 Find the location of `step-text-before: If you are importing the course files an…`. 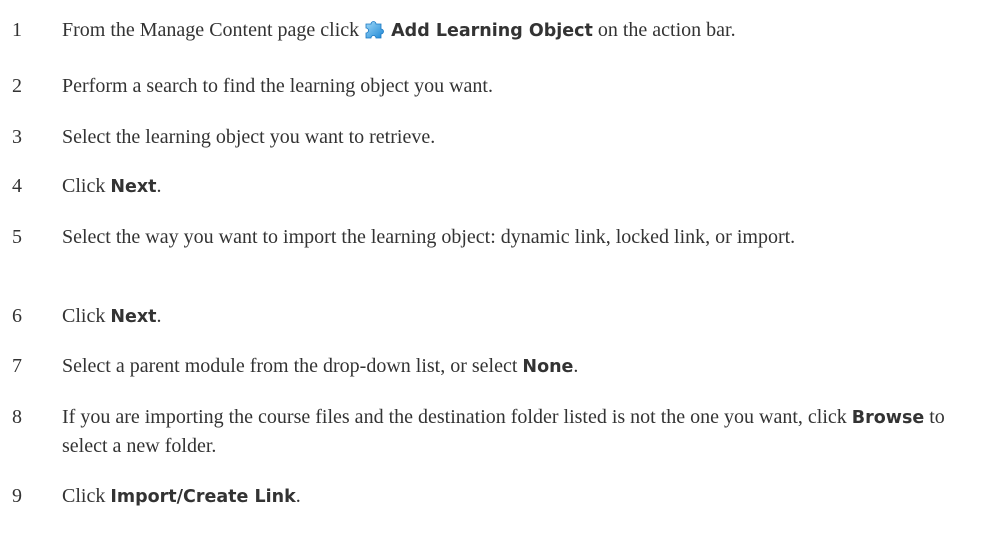

step-text-before: If you are importing the course files an… is located at coordinates (454, 417).